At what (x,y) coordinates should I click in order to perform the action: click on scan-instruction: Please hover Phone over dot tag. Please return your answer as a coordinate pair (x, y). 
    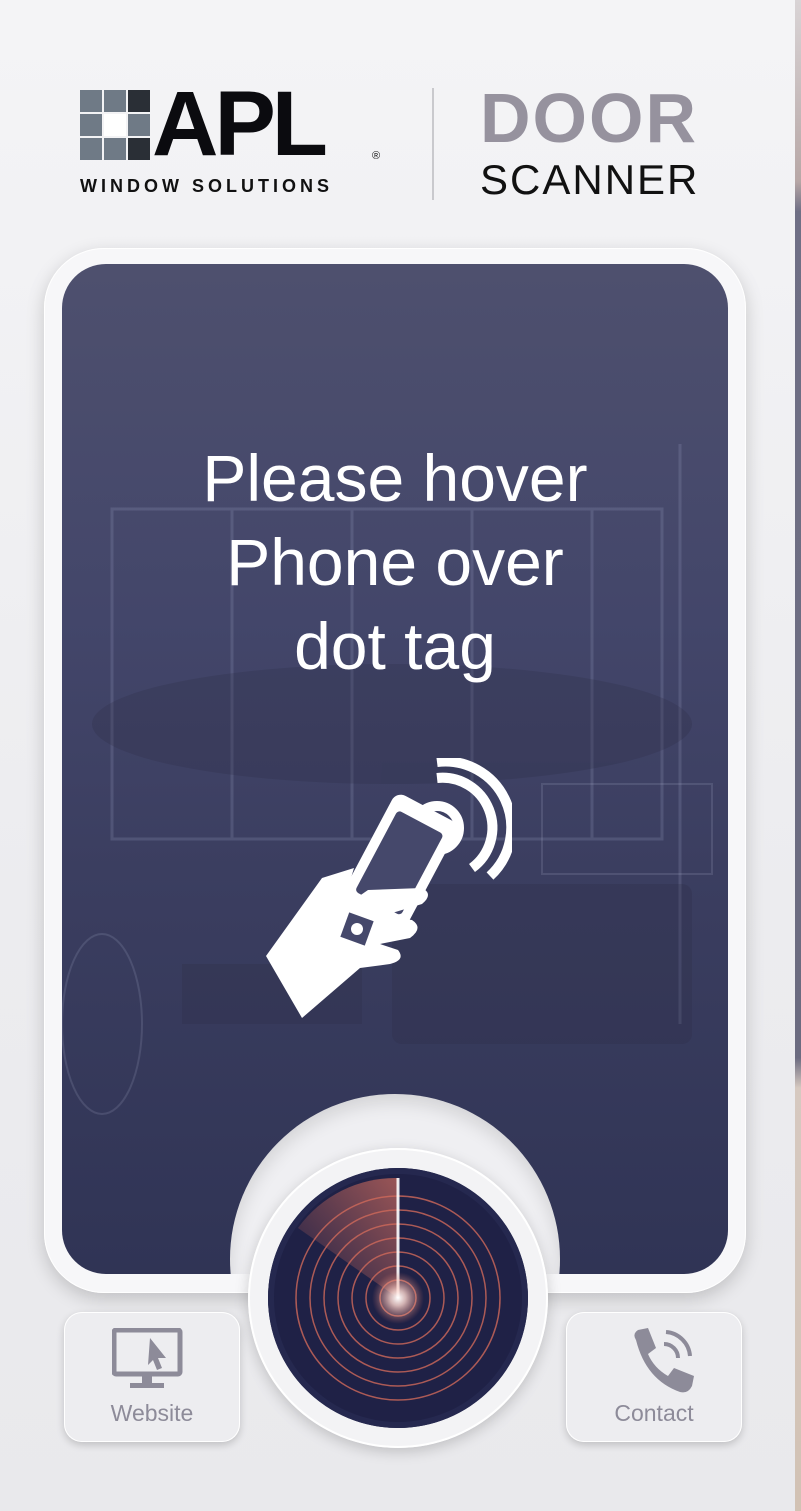
    Looking at the image, I should click on (395, 562).